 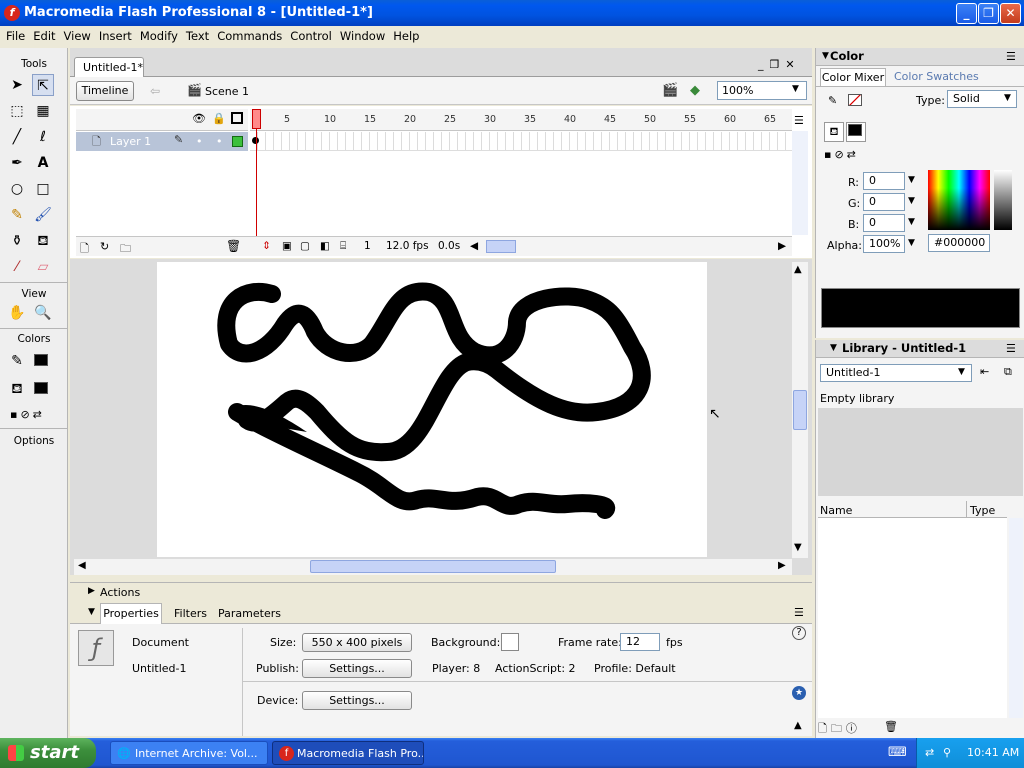 What do you see at coordinates (799, 693) in the screenshot?
I see `accessibility-icon: ★` at bounding box center [799, 693].